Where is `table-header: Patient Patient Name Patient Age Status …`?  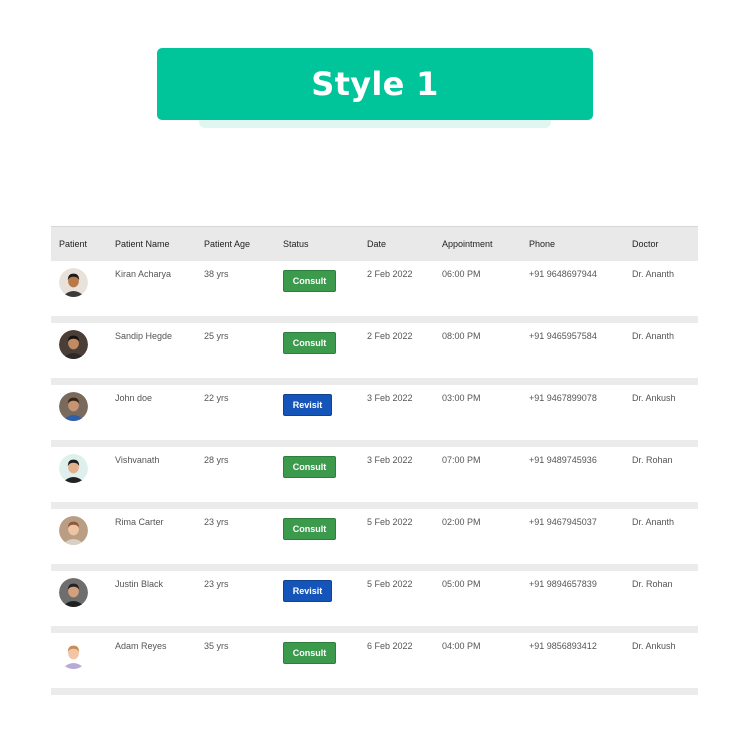
table-header: Patient Patient Name Patient Age Status … is located at coordinates (374, 243).